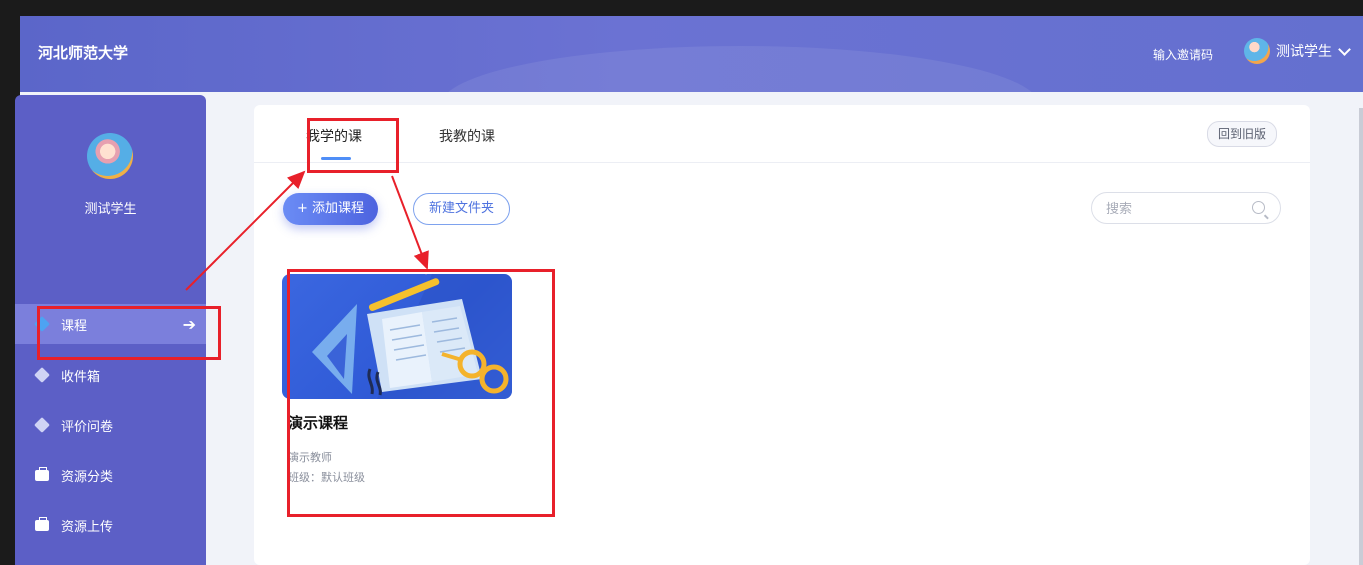 This screenshot has width=1363, height=565. I want to click on top-bar: 河北师范大学 输入邀请码 测试学生, so click(691, 54).